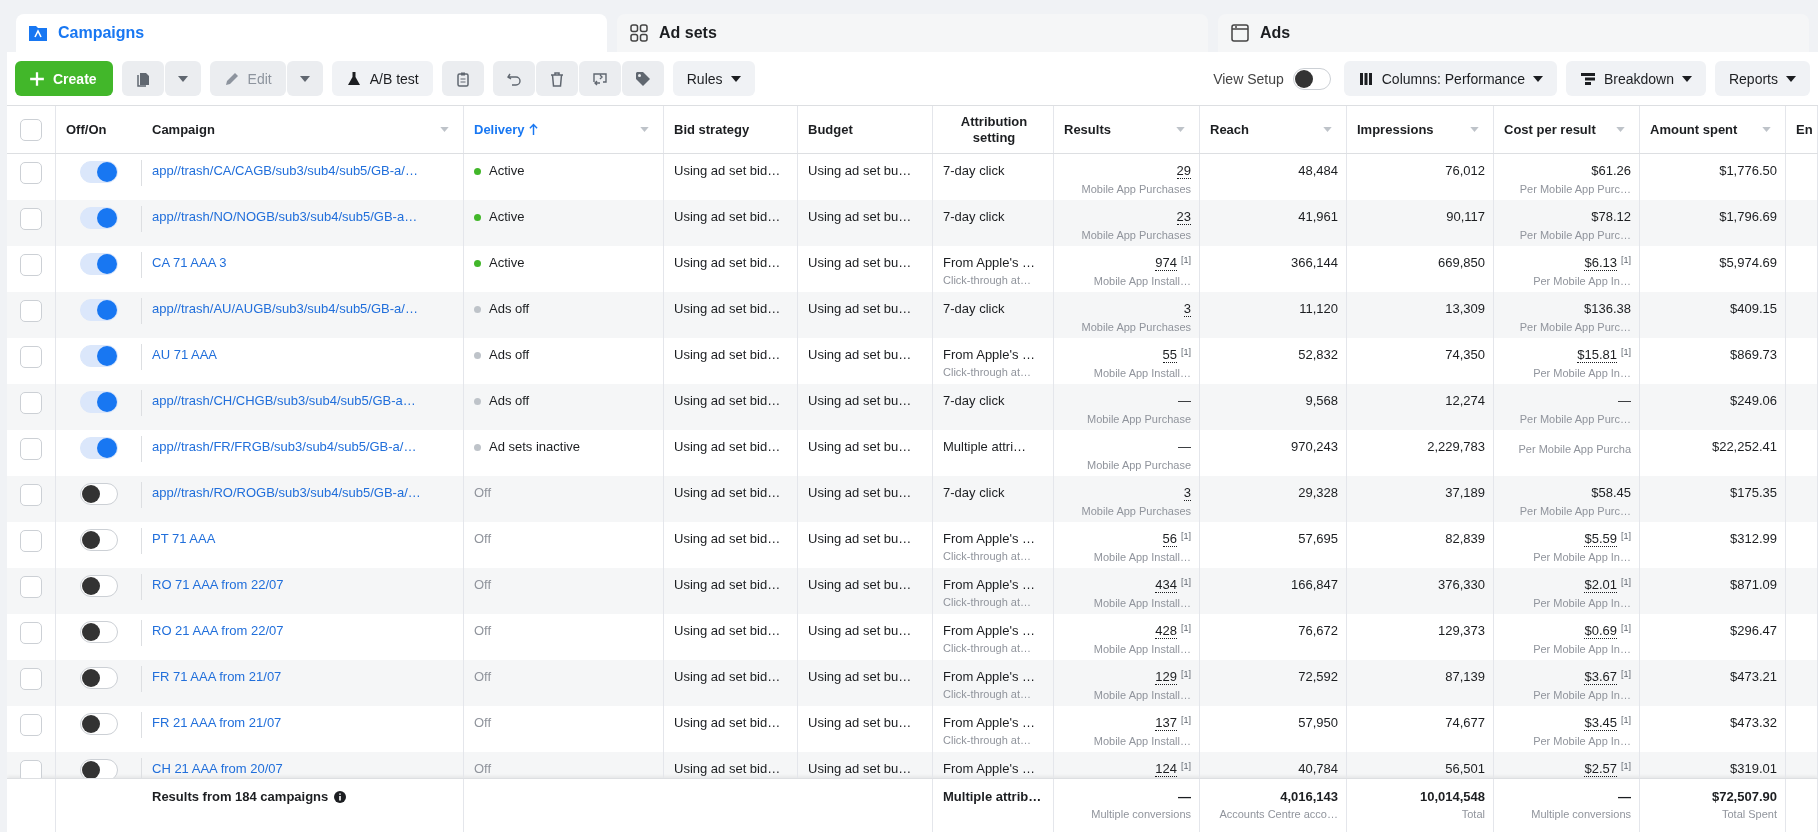  What do you see at coordinates (912, 33) in the screenshot?
I see `tab: Ad sets` at bounding box center [912, 33].